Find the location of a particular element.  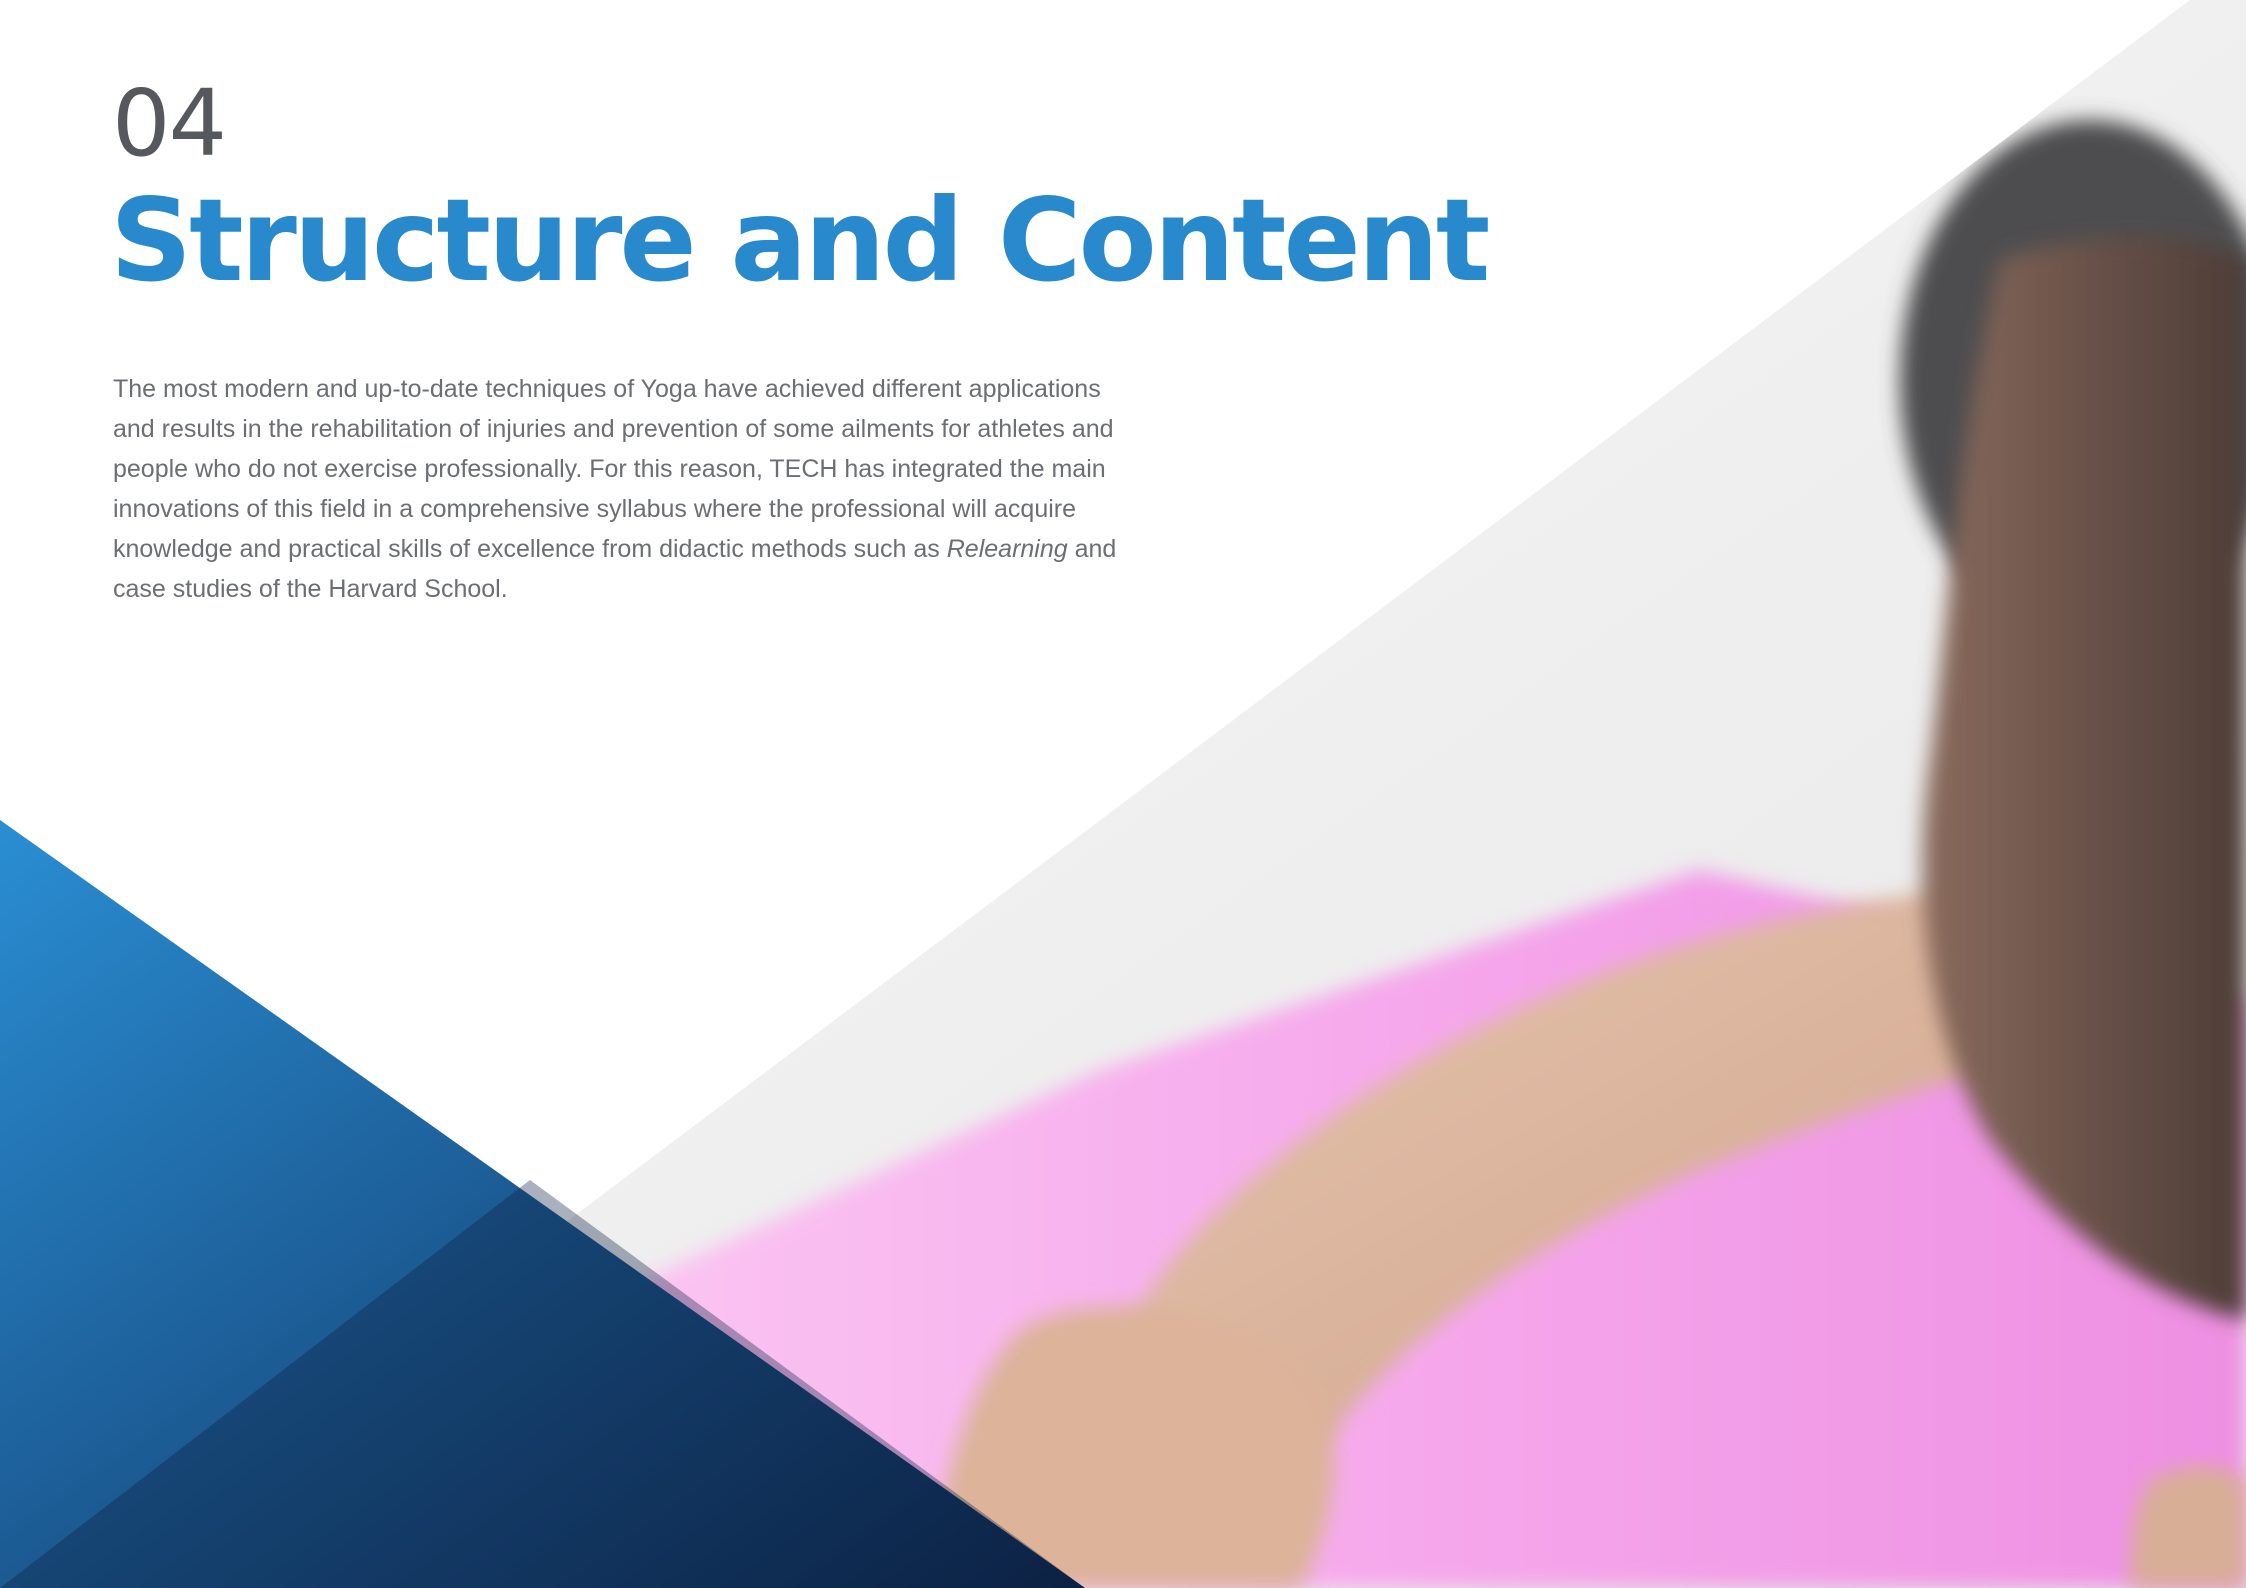

section-number: 04 is located at coordinates (169, 123).